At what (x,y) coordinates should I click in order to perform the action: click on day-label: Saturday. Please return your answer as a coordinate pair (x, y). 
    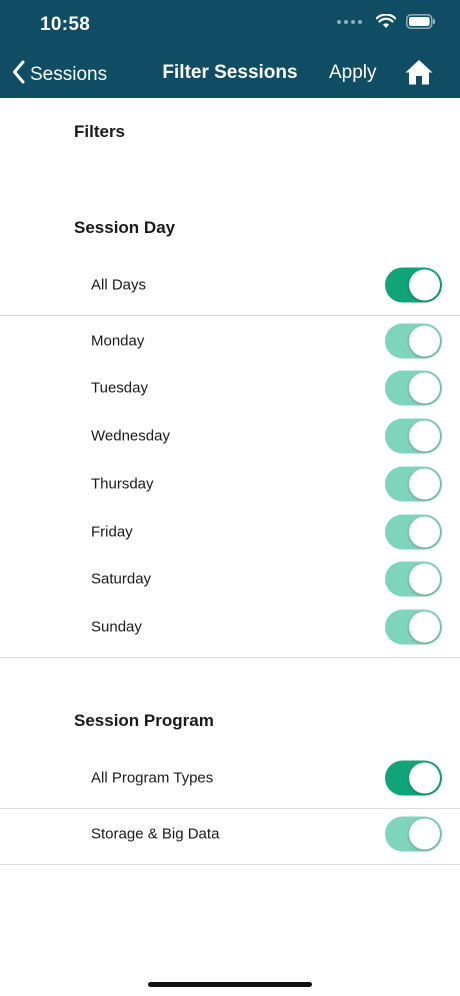
    Looking at the image, I should click on (121, 579).